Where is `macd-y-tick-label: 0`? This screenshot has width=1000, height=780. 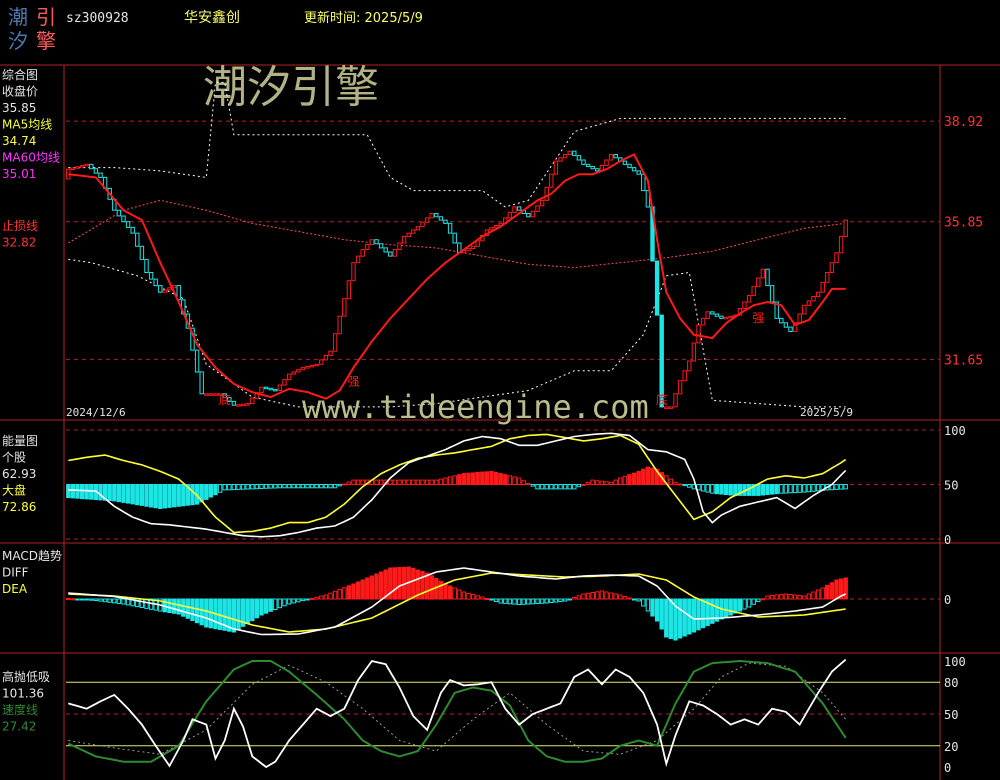 macd-y-tick-label: 0 is located at coordinates (947, 600).